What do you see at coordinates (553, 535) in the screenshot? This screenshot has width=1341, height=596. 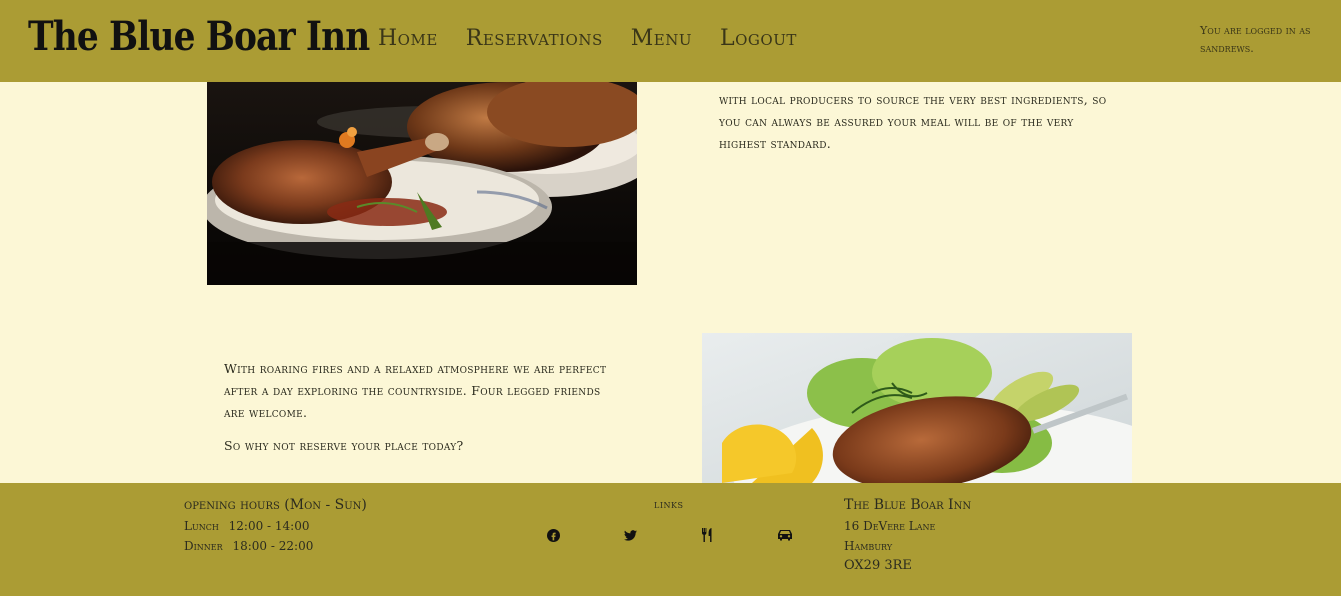 I see `facebook-icon` at bounding box center [553, 535].